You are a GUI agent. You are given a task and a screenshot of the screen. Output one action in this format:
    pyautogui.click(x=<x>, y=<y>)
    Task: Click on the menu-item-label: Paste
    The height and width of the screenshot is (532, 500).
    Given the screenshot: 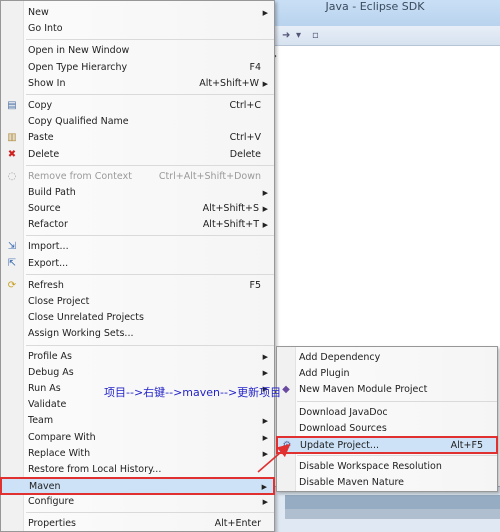 What is the action you would take?
    pyautogui.click(x=41, y=138)
    